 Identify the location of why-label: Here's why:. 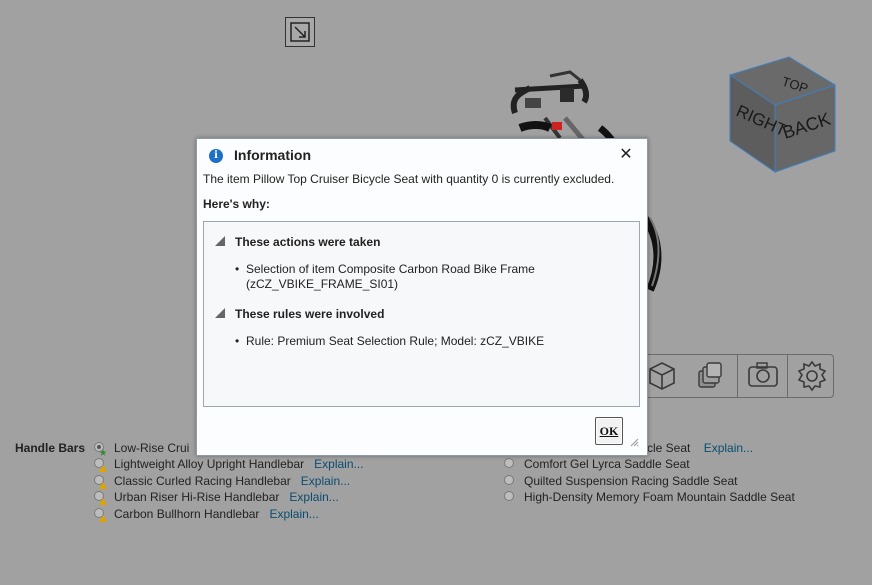
(236, 204).